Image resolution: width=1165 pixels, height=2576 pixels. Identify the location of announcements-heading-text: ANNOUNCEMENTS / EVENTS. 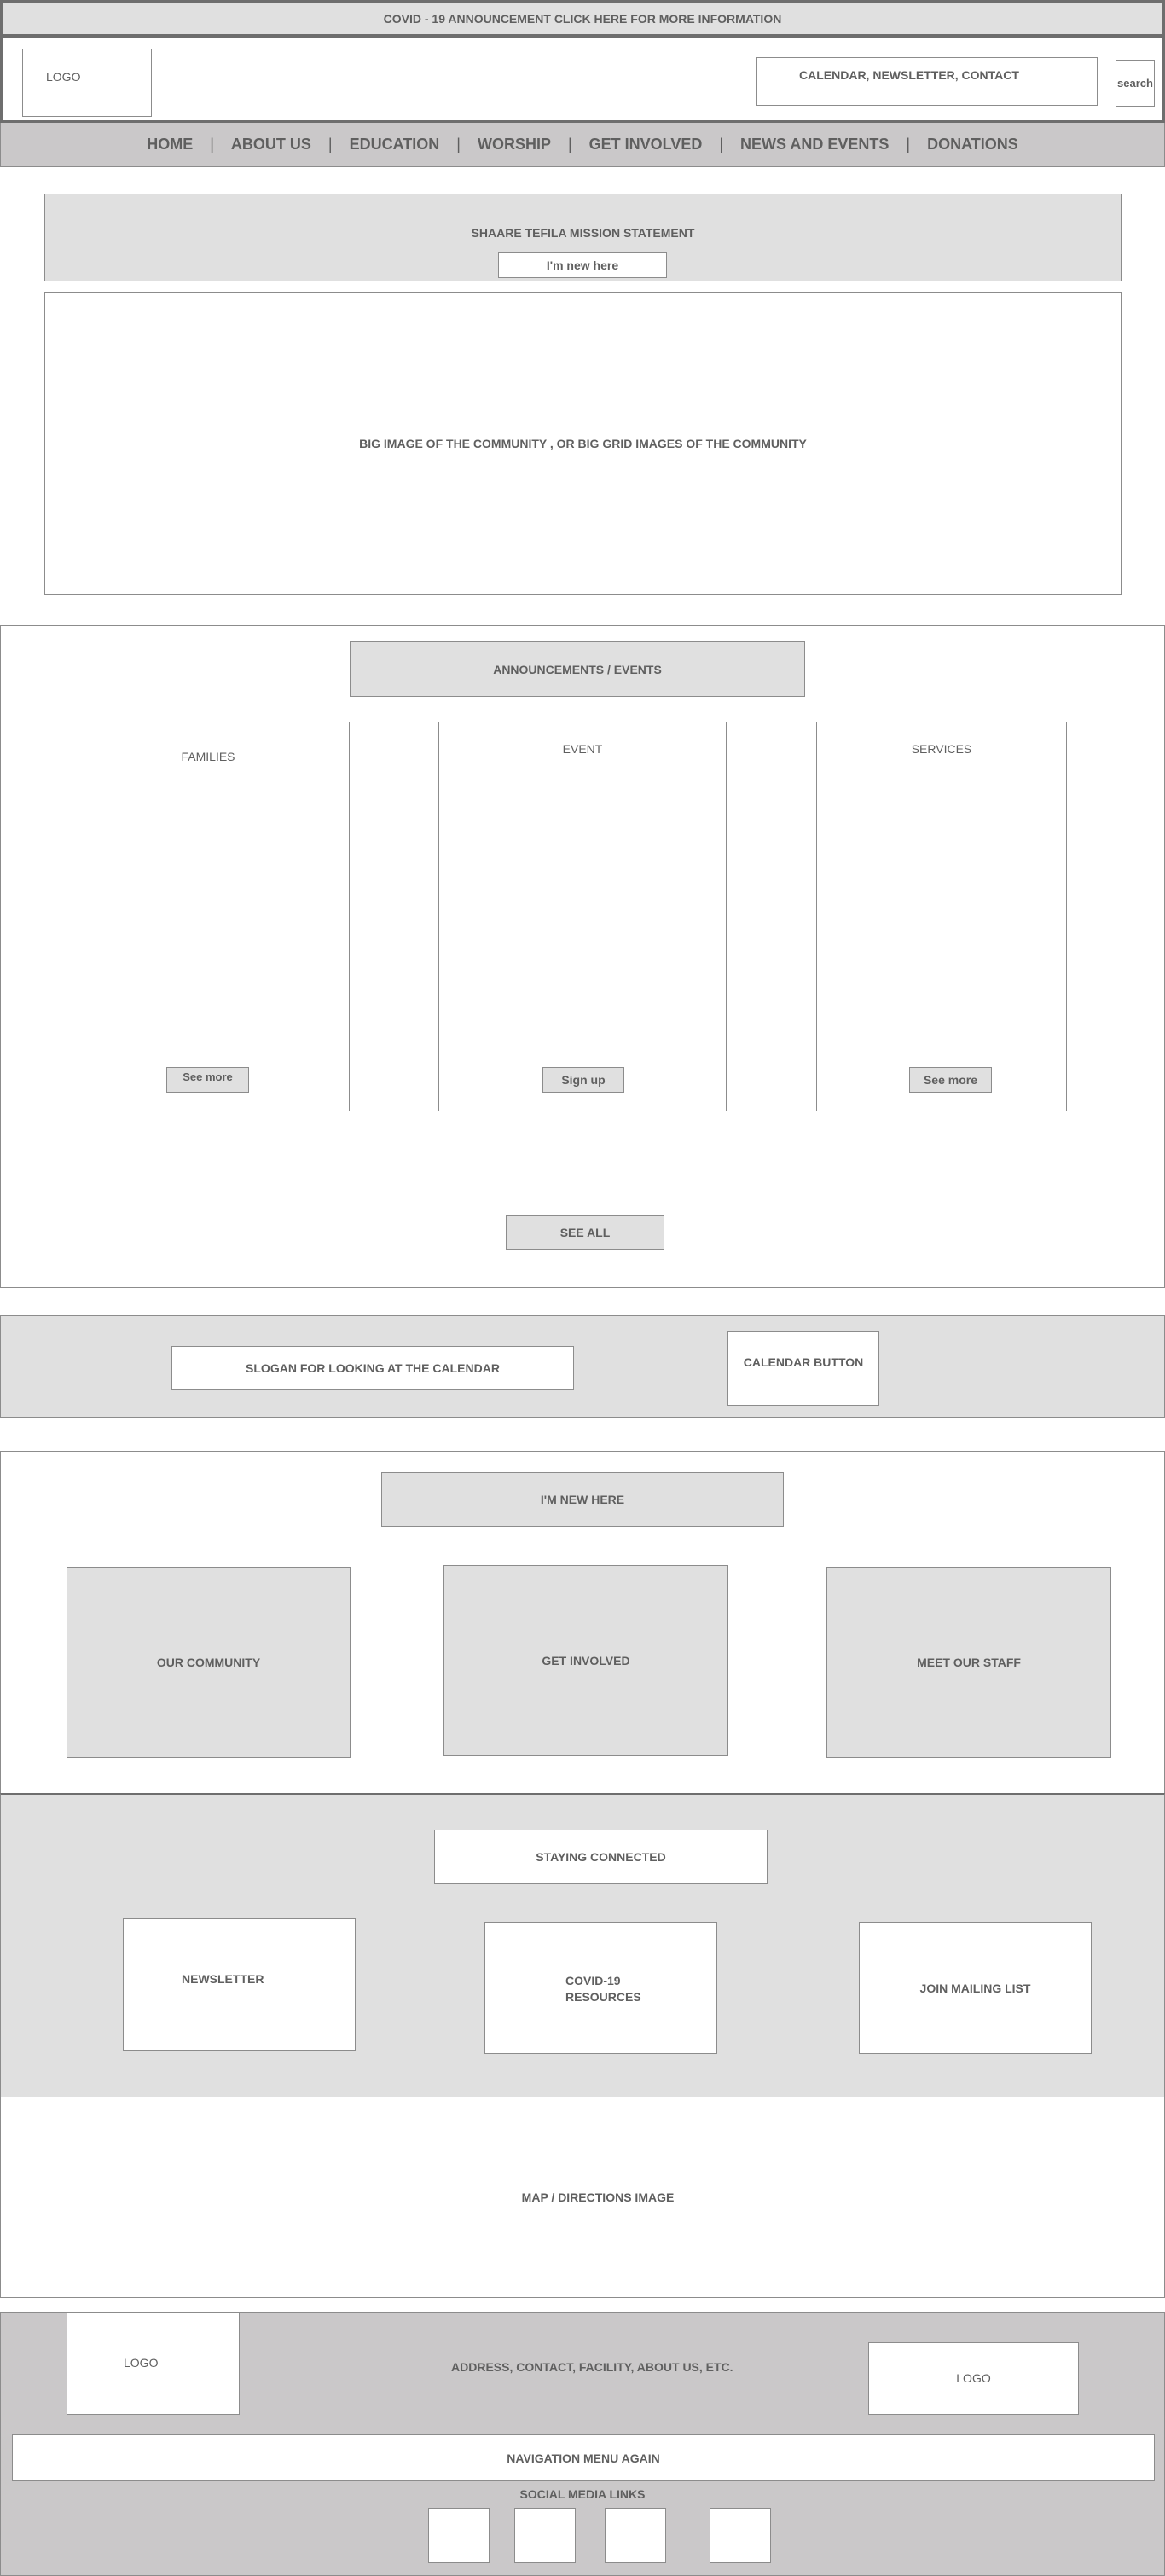
(577, 669).